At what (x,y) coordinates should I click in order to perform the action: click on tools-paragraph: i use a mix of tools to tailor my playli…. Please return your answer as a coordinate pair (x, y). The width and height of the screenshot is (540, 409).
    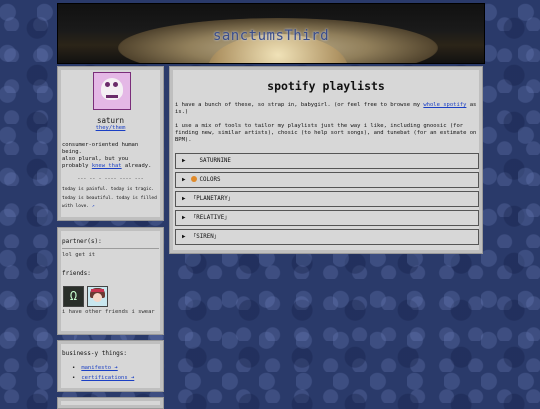
    Looking at the image, I should click on (326, 133).